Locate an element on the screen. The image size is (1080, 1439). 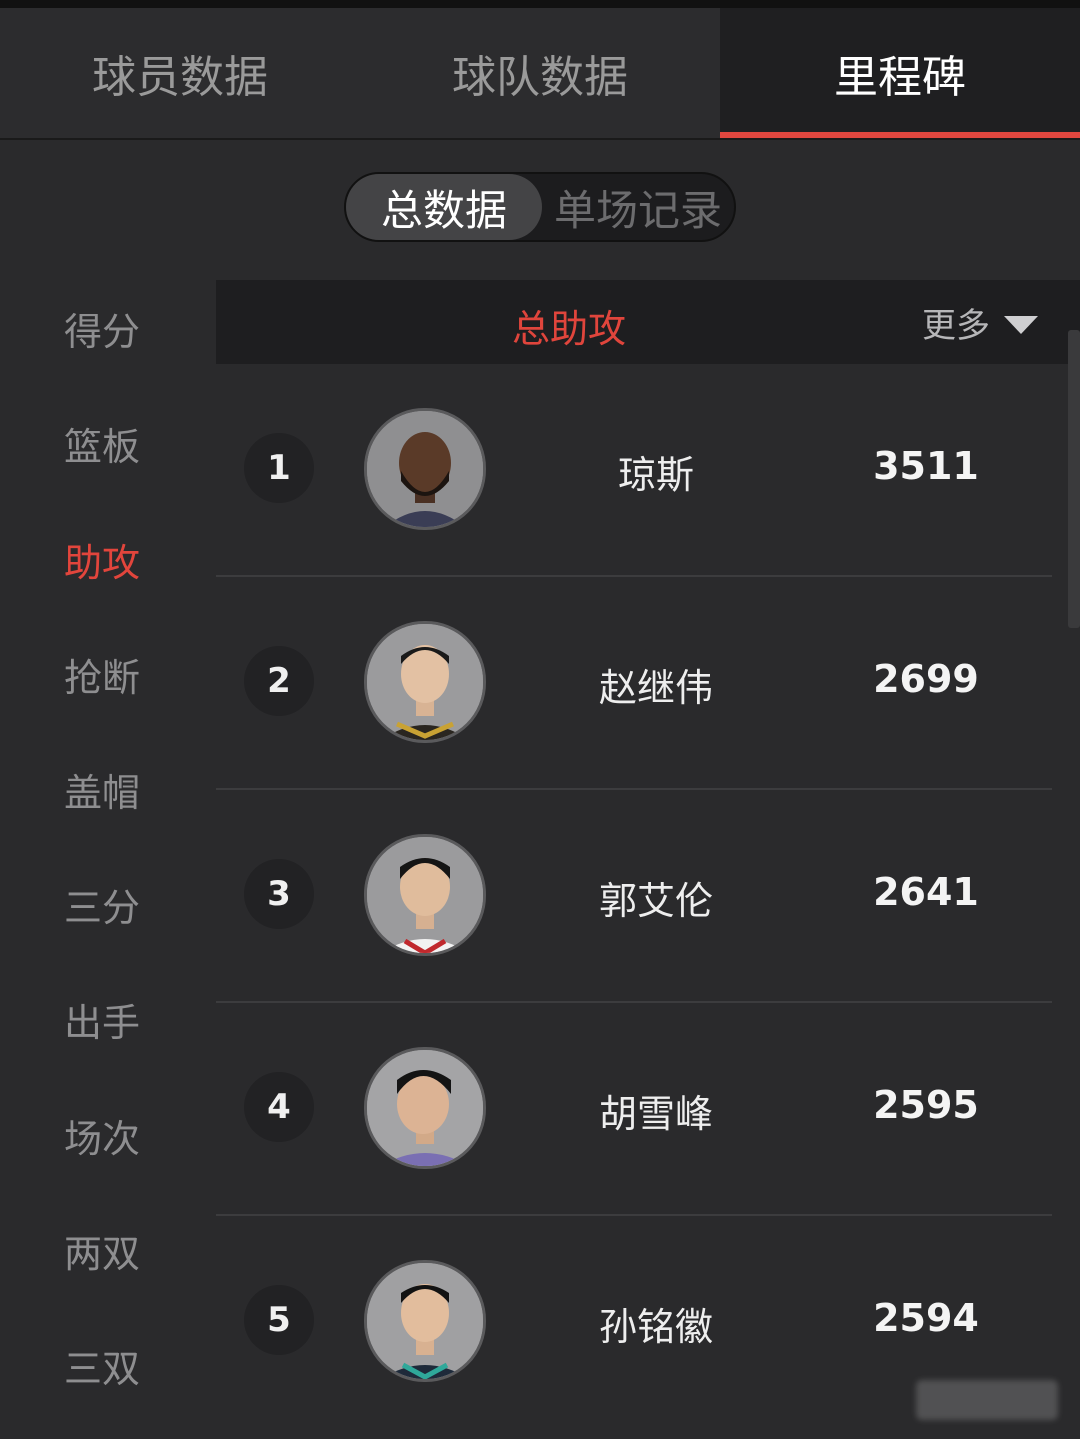
ranking-header: 总助攻 更多 is located at coordinates (648, 322).